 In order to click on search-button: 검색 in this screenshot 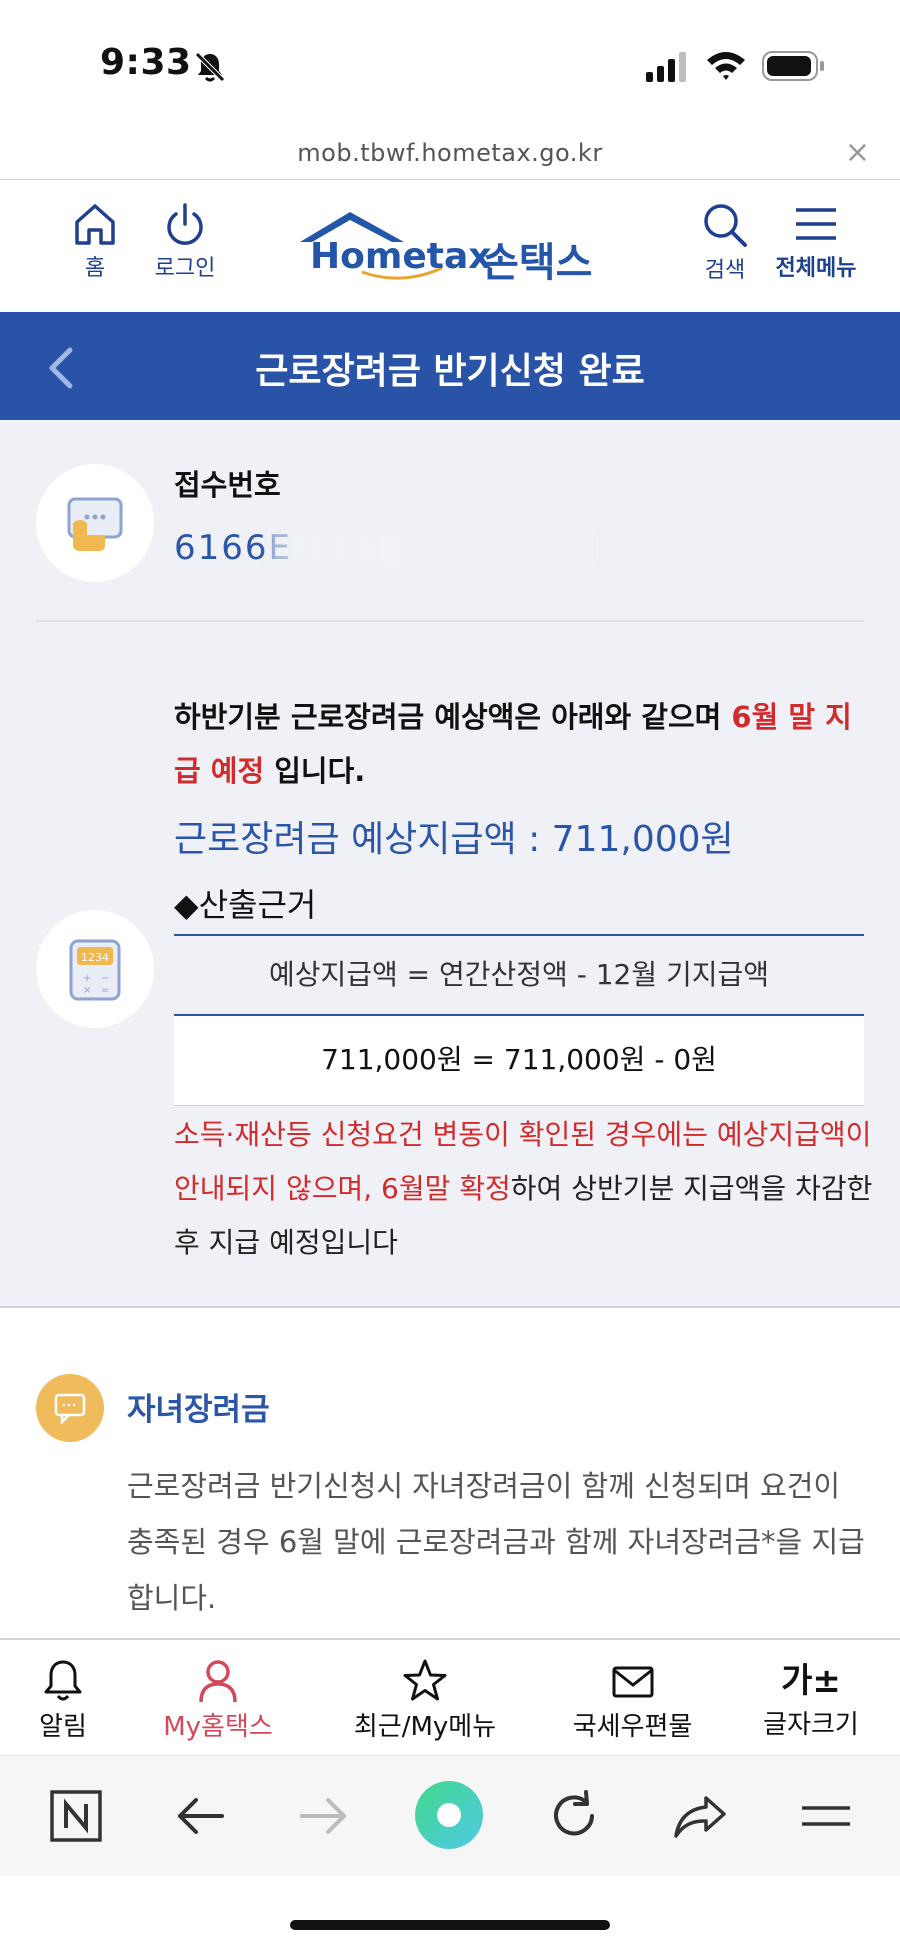, I will do `click(725, 243)`.